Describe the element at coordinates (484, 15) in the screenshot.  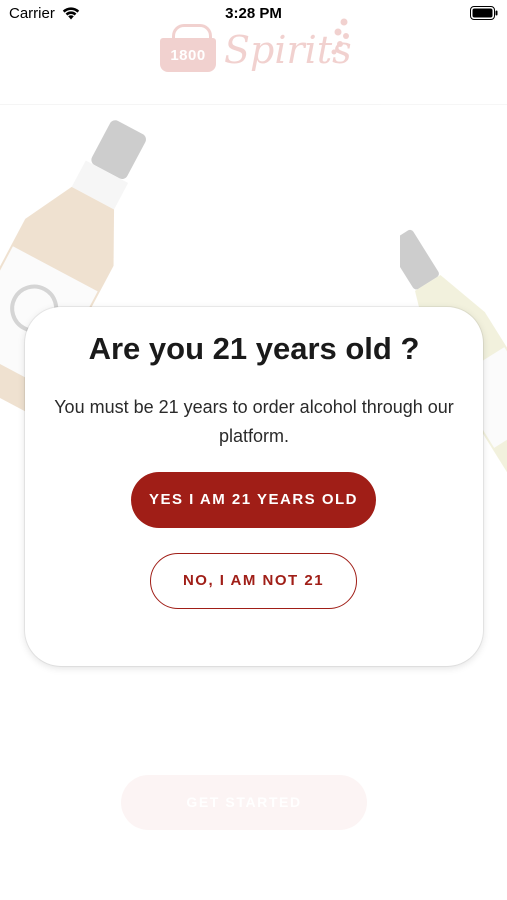
I see `battery-icon` at that location.